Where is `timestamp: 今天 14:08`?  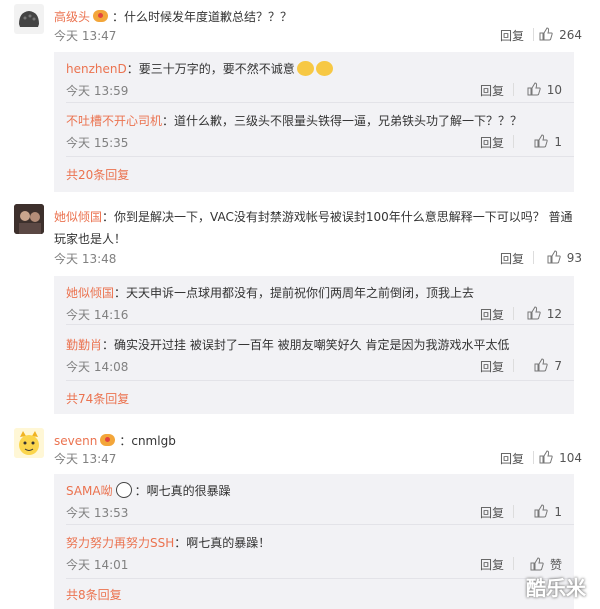 timestamp: 今天 14:08 is located at coordinates (97, 367).